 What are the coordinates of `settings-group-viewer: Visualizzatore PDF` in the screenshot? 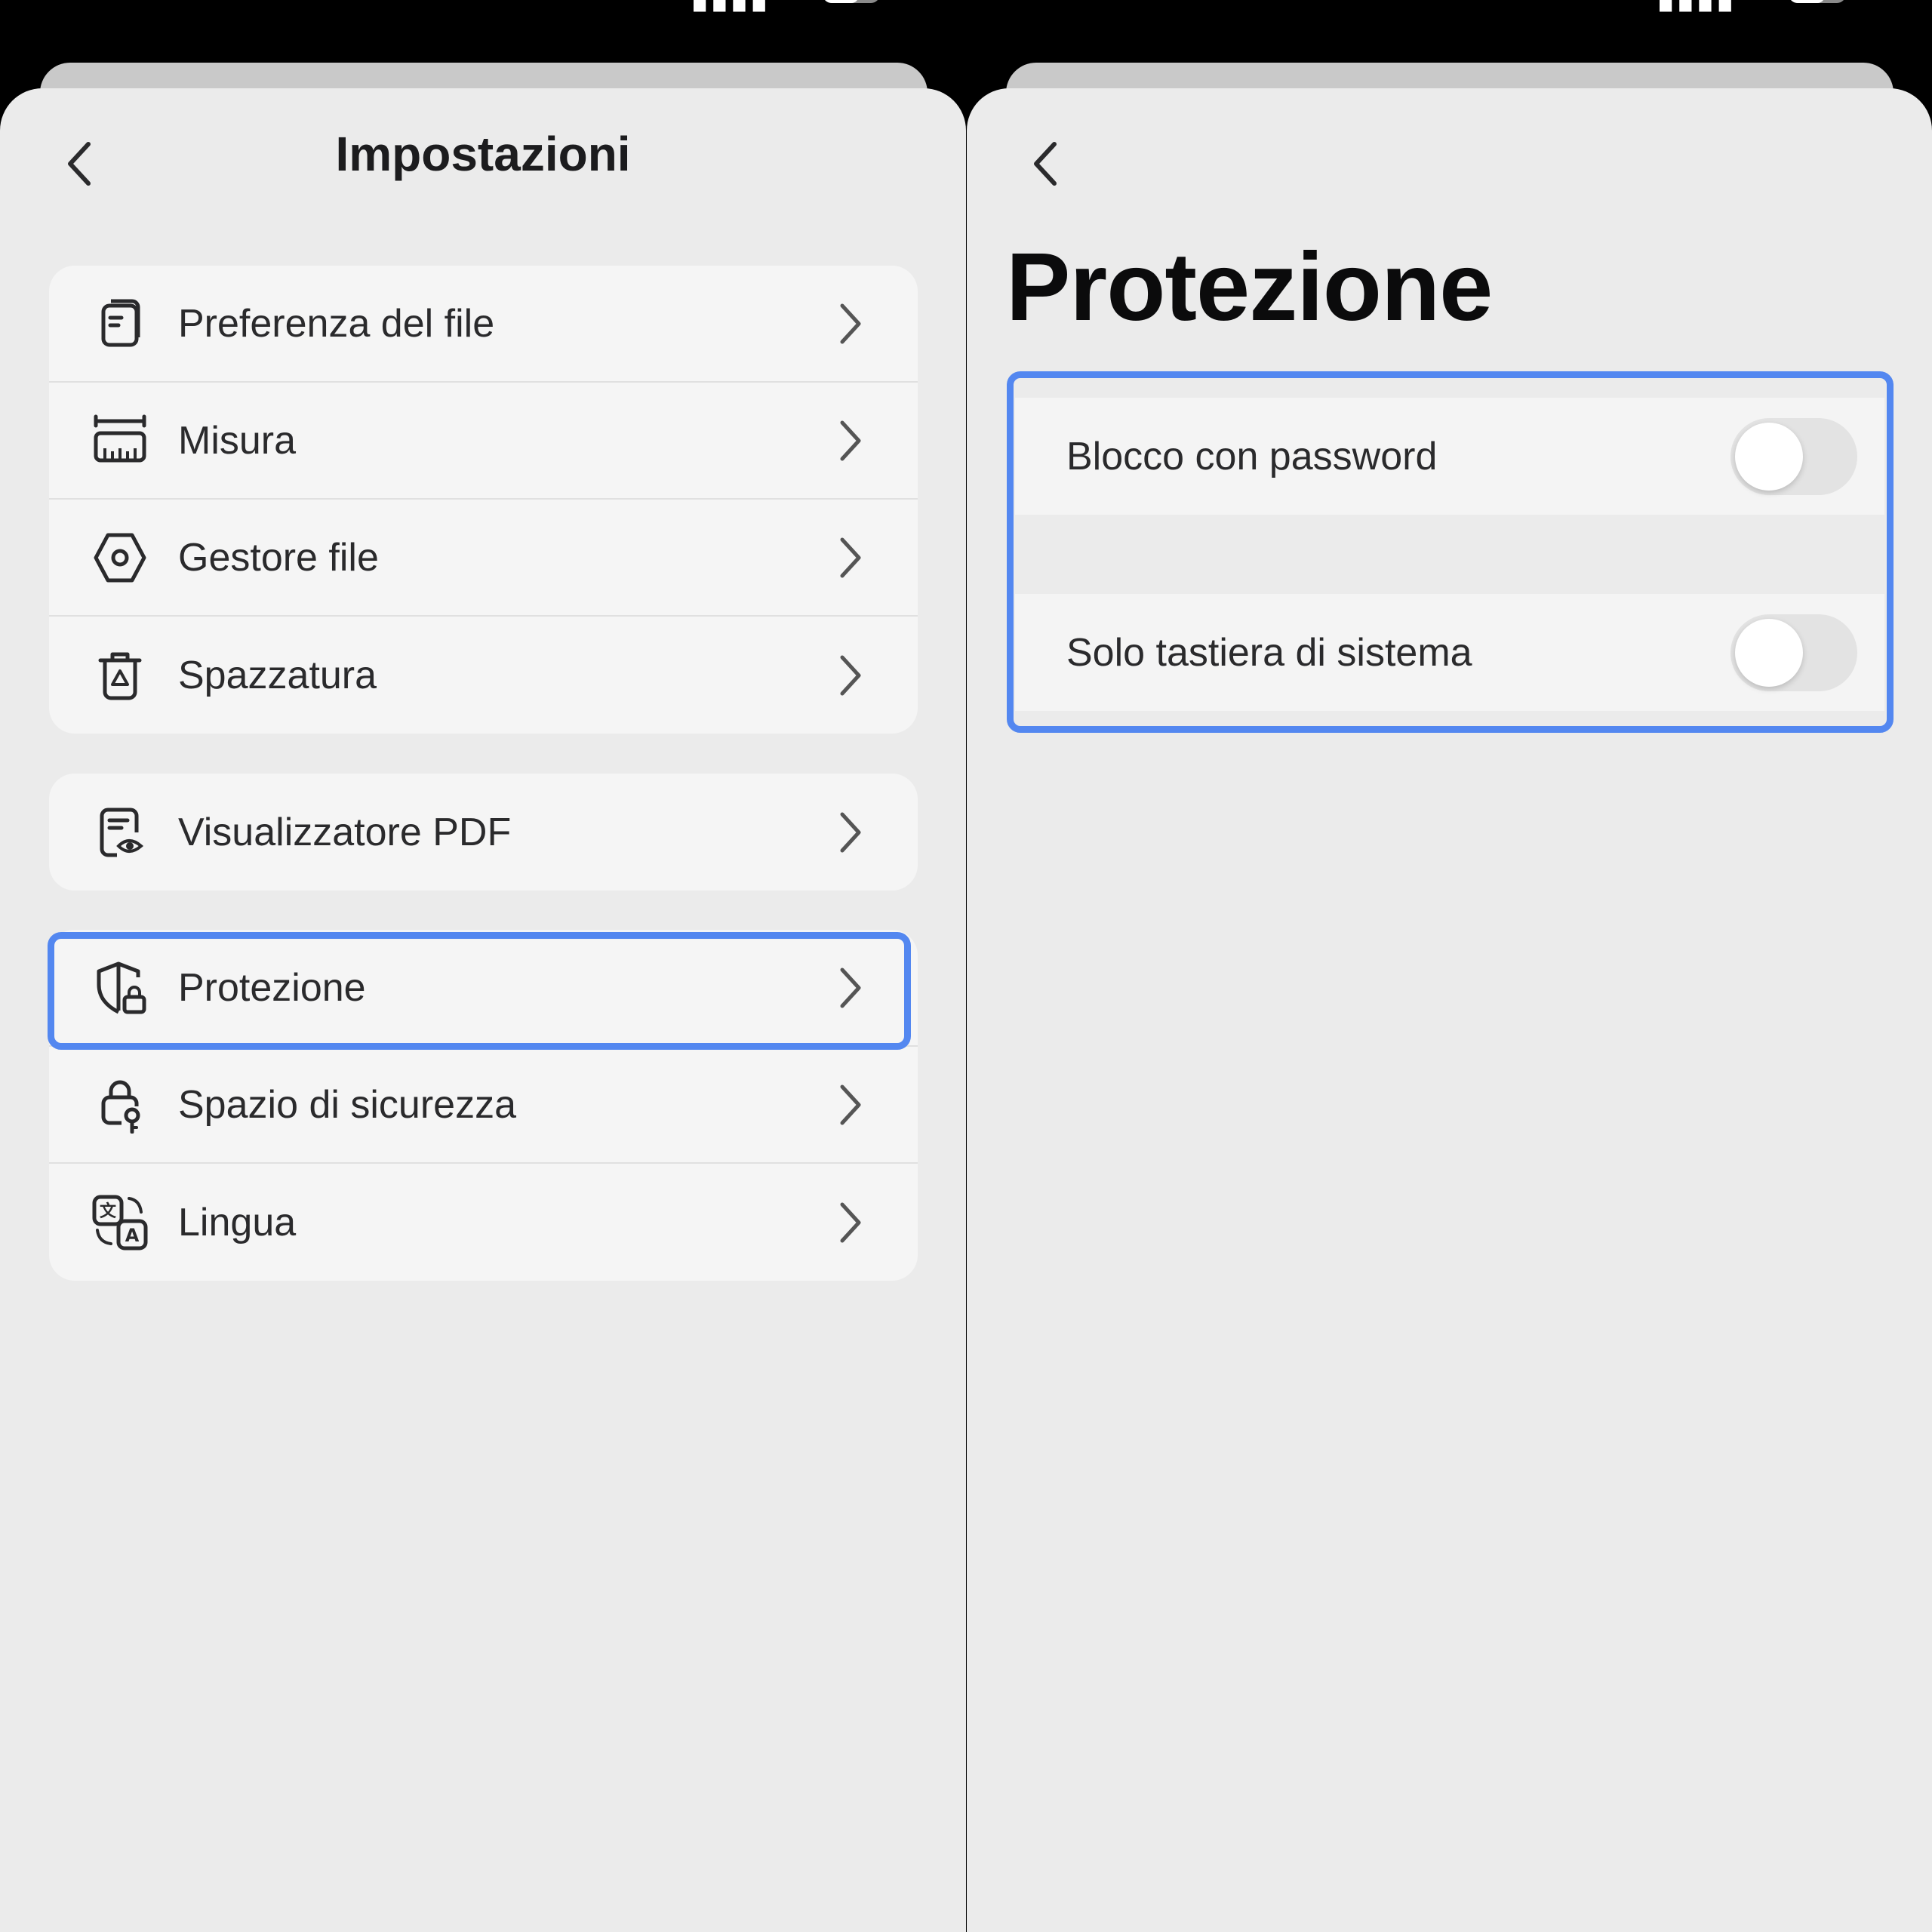 It's located at (483, 832).